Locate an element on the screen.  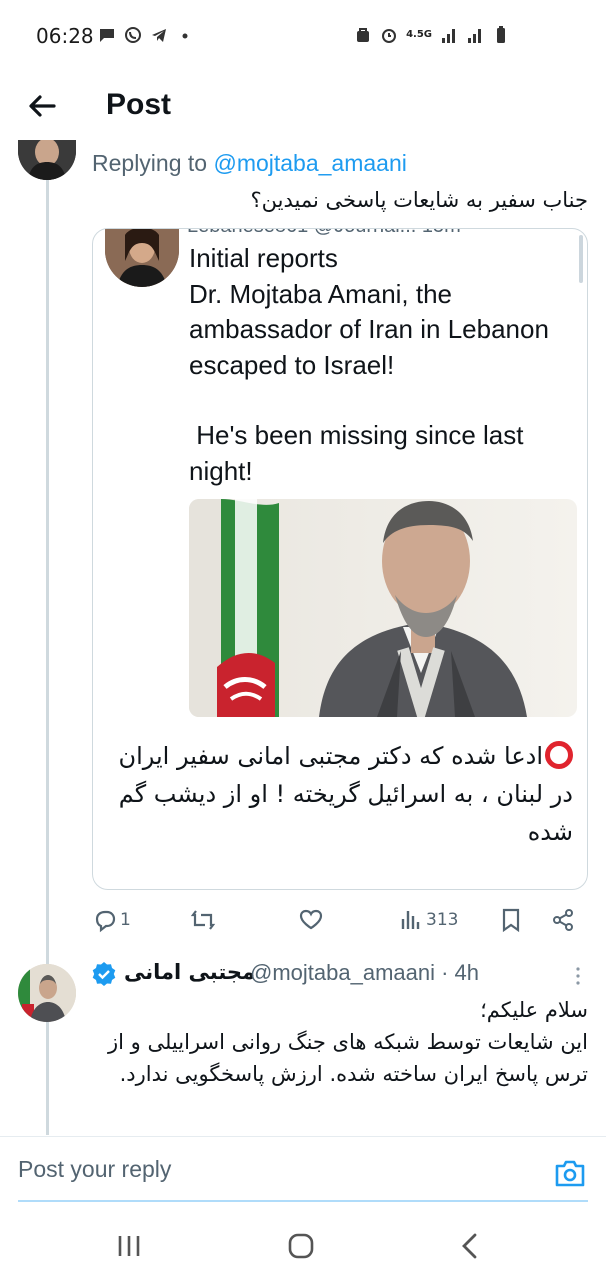
quoted-scrollbar is located at coordinates (581, 259).